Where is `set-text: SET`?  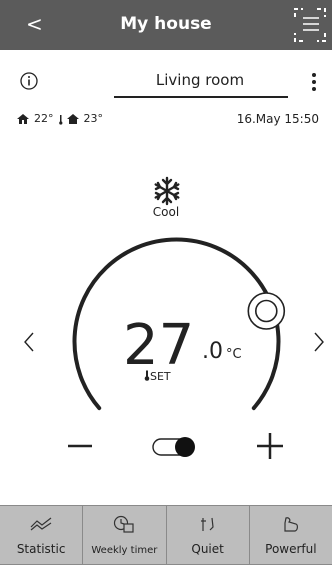
set-text: SET is located at coordinates (160, 376).